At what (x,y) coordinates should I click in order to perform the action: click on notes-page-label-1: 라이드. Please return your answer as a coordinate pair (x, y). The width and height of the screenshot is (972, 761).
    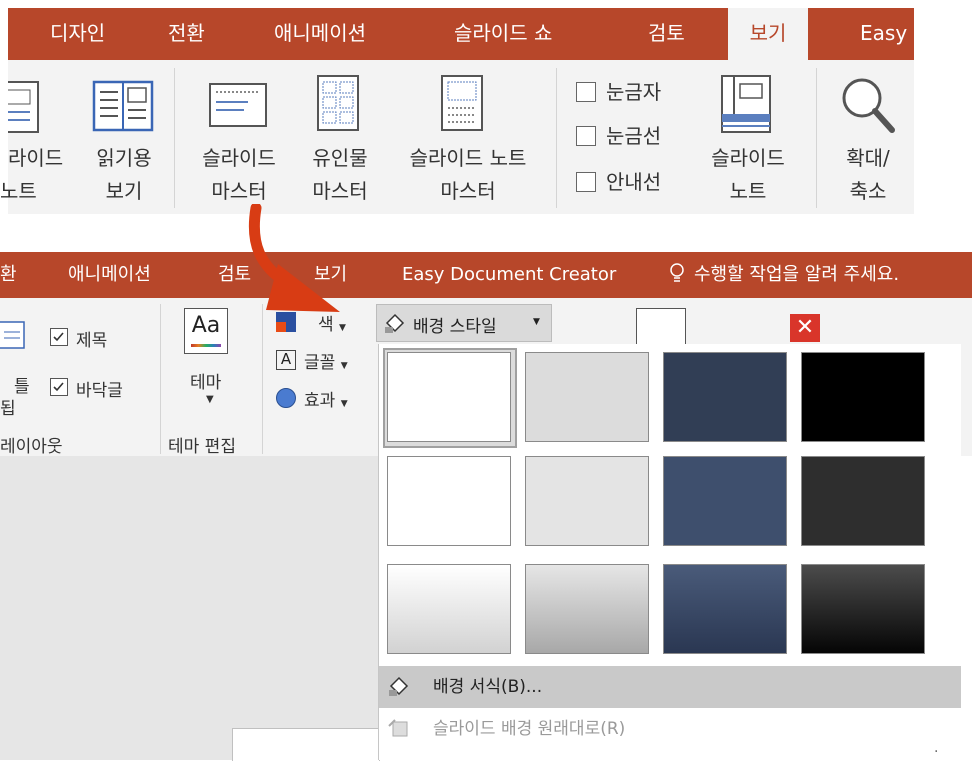
    Looking at the image, I should click on (36, 158).